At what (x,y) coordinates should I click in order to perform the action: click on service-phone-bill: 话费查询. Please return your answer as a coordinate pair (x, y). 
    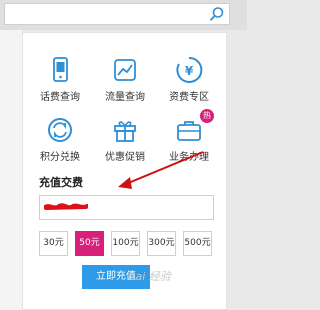
    Looking at the image, I should click on (60, 79).